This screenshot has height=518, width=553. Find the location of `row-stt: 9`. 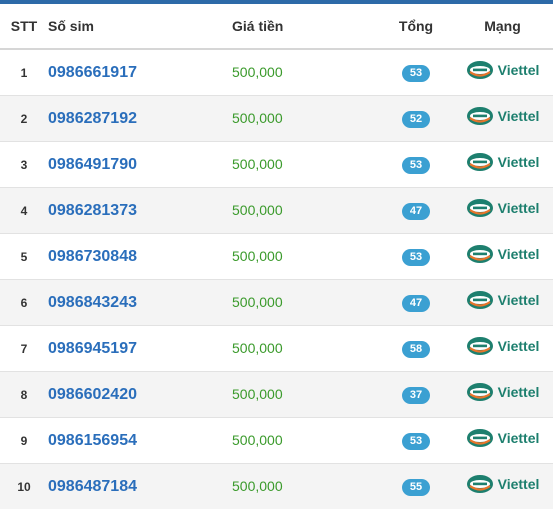

row-stt: 9 is located at coordinates (24, 440).